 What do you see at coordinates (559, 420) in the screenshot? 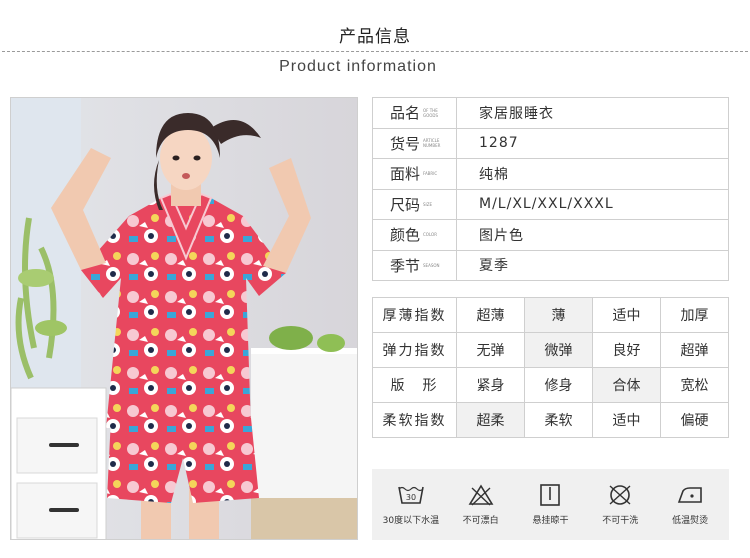
I see `attr-option: 柔软` at bounding box center [559, 420].